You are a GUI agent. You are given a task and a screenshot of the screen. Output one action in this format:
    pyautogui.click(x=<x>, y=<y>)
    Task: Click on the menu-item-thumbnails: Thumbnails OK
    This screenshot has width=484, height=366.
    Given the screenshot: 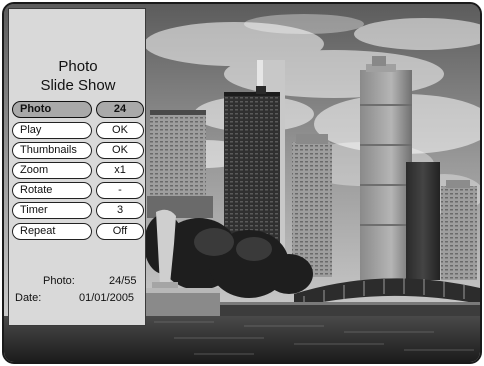 What is the action you would take?
    pyautogui.click(x=79, y=150)
    